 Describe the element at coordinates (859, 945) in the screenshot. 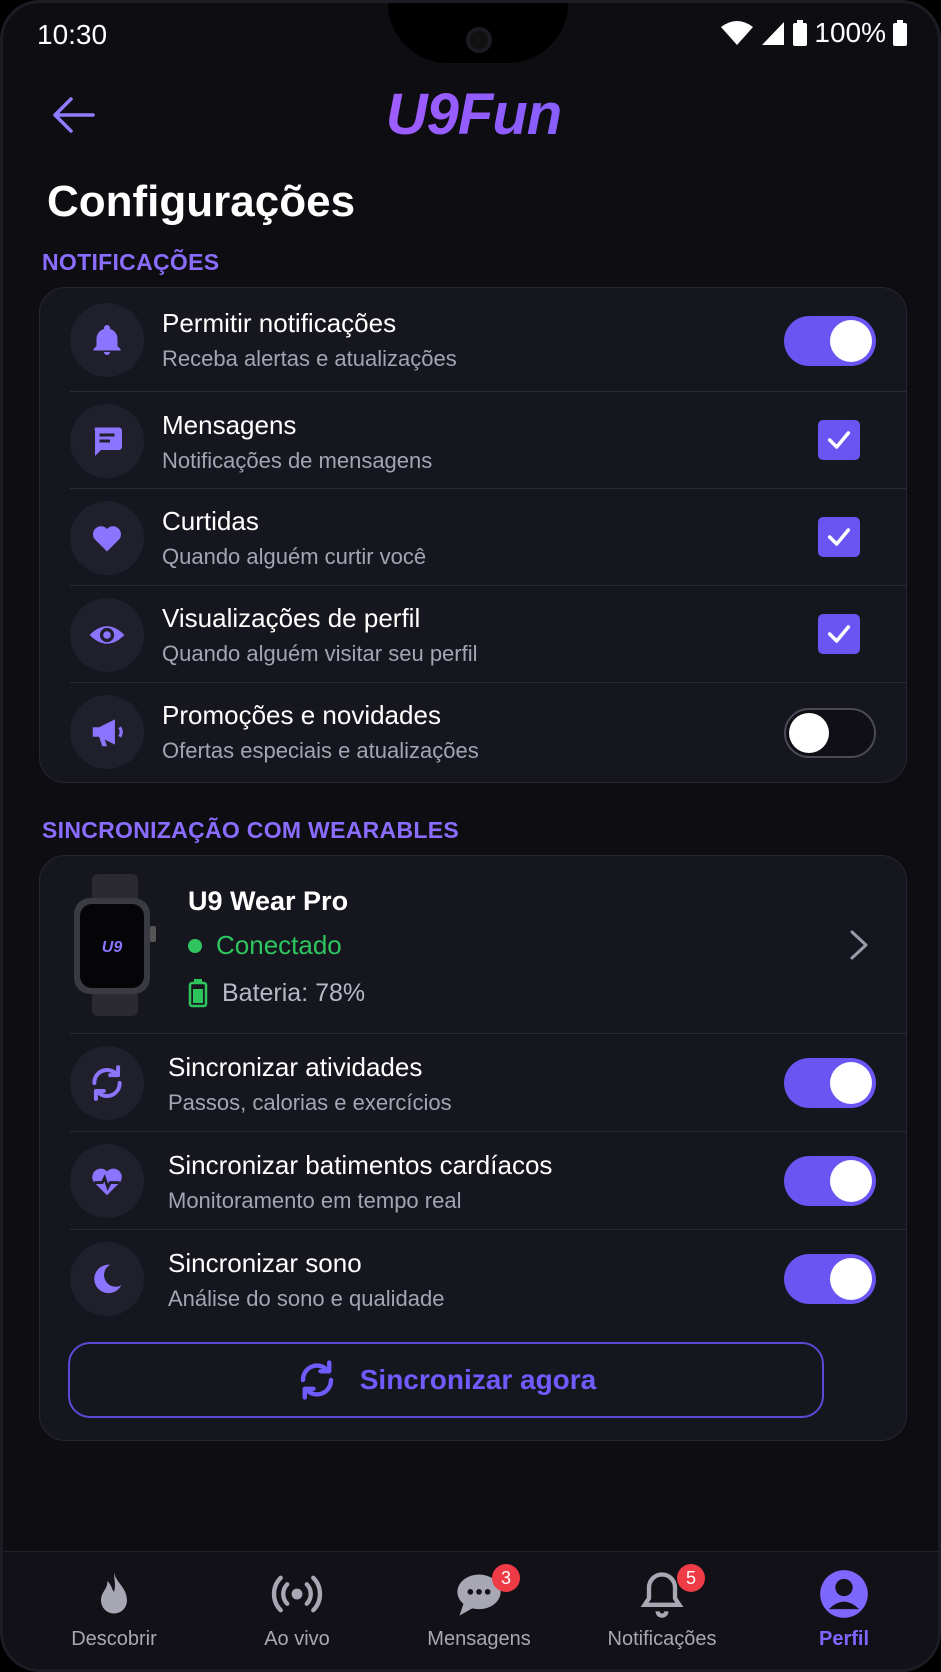

I see `chevron-right-icon` at that location.